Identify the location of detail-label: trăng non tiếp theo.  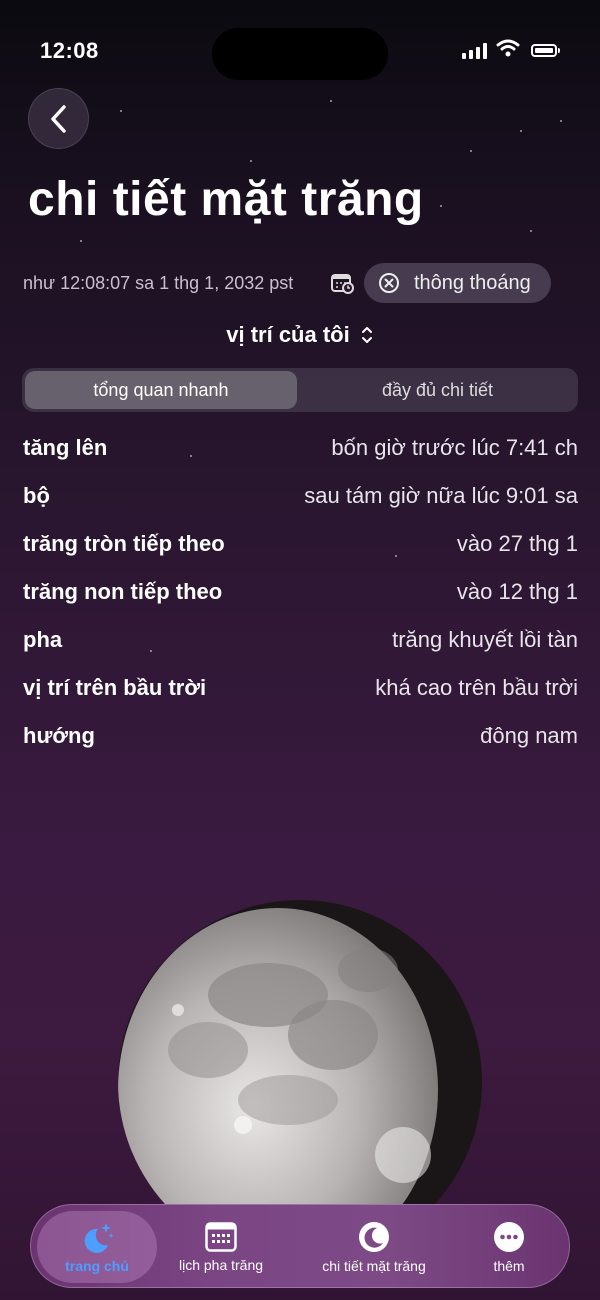
(123, 591).